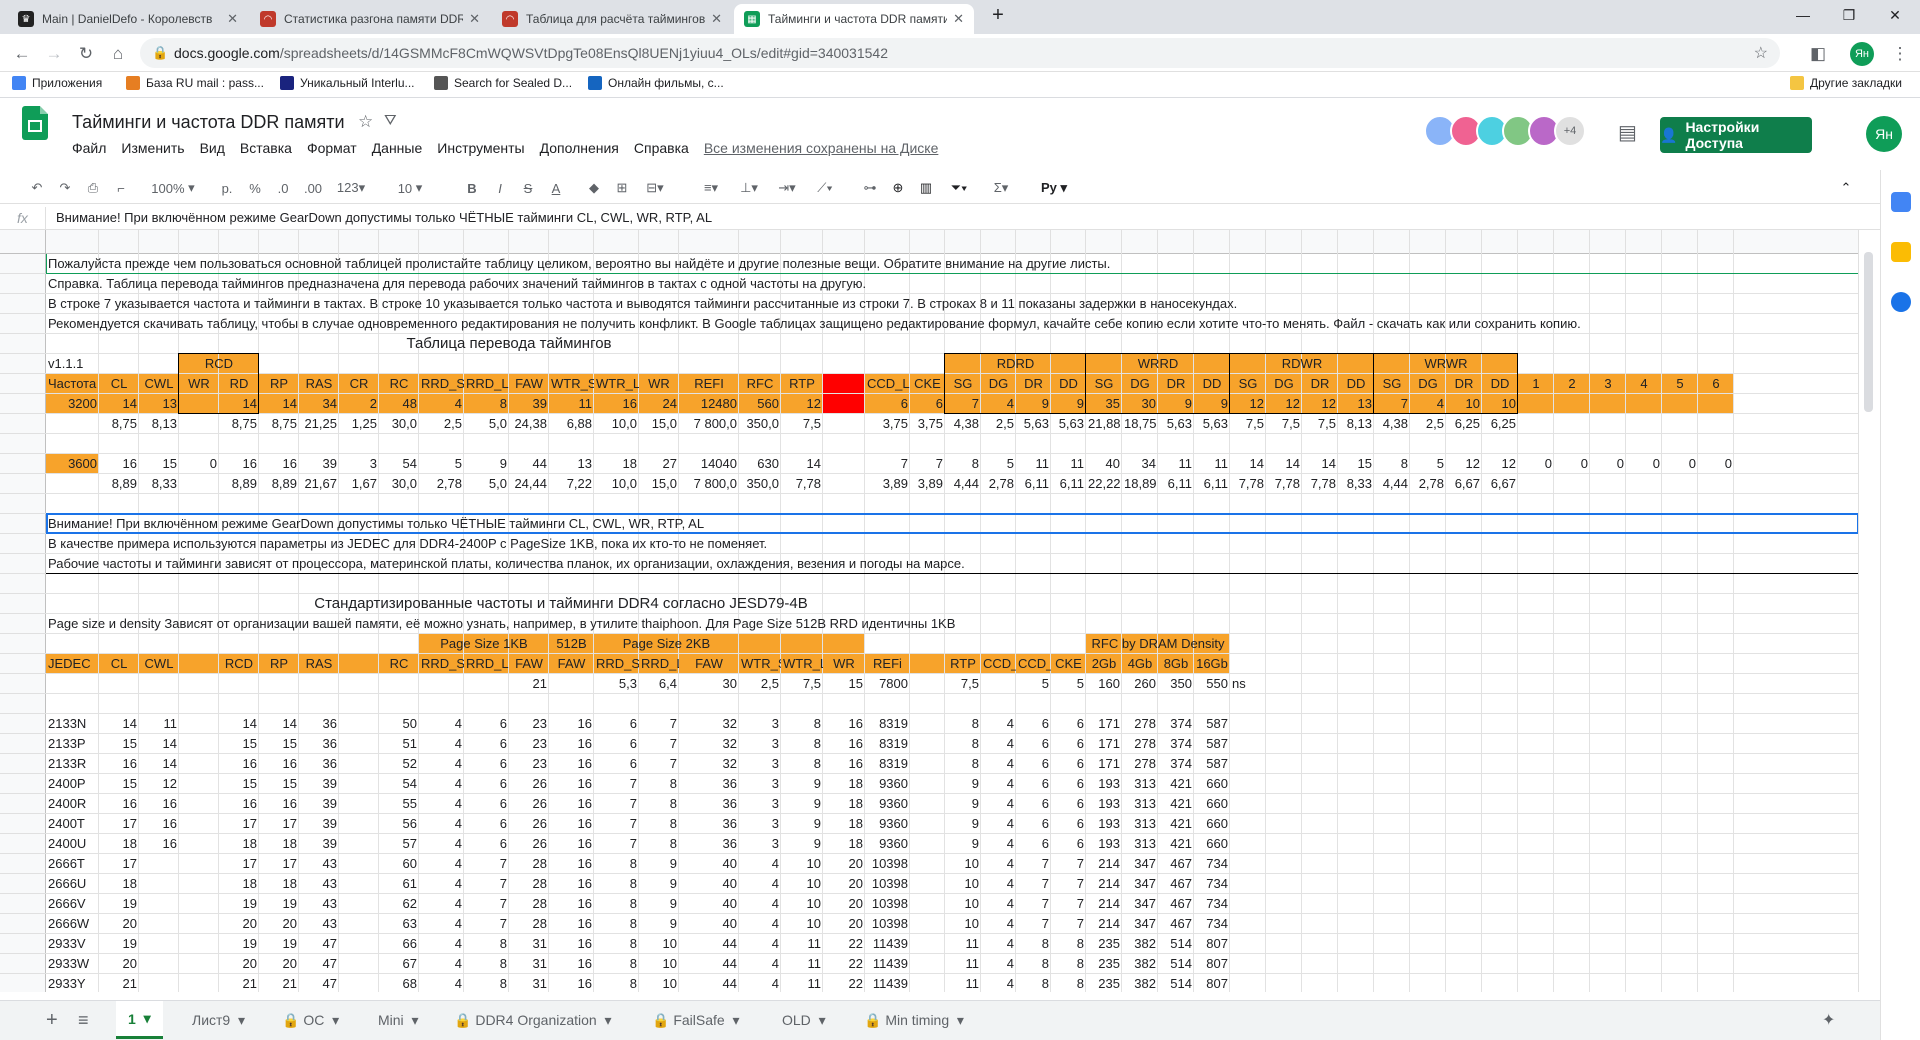 This screenshot has width=1920, height=1040. Describe the element at coordinates (655, 188) in the screenshot. I see `merge-cells-icon: ⊟▾` at that location.